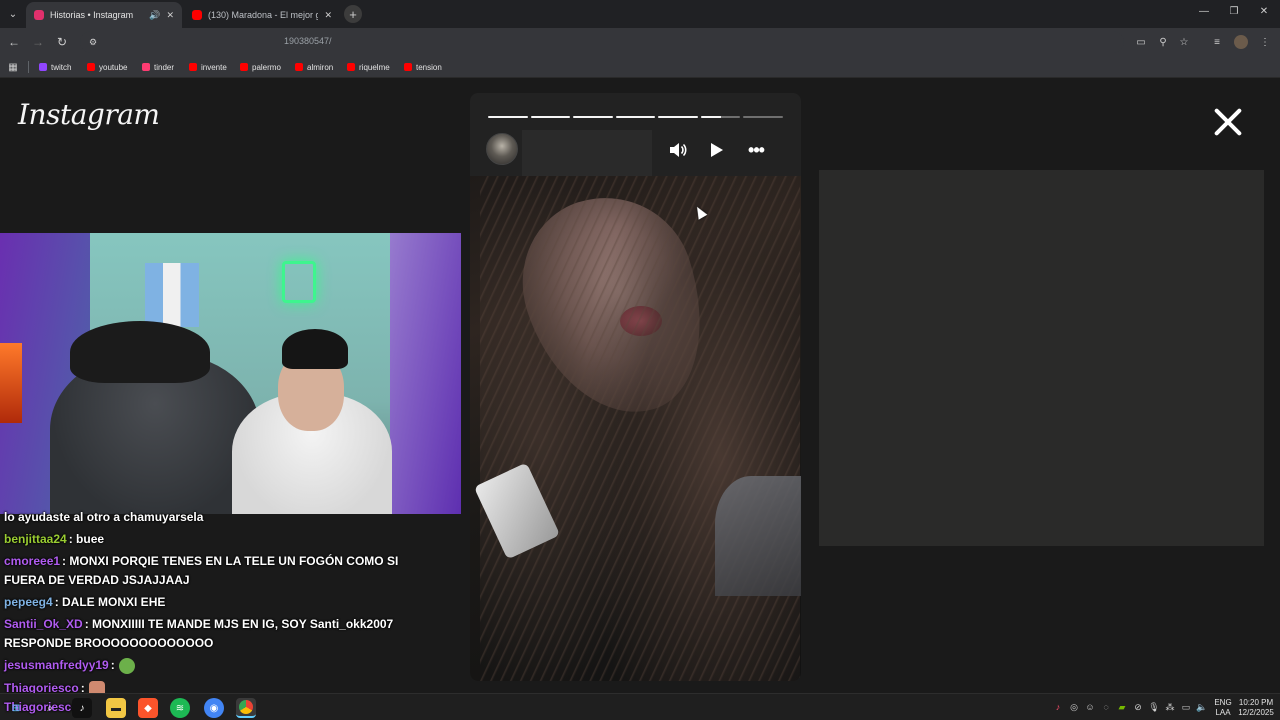  What do you see at coordinates (1275, 384) in the screenshot?
I see `scrollbar` at bounding box center [1275, 384].